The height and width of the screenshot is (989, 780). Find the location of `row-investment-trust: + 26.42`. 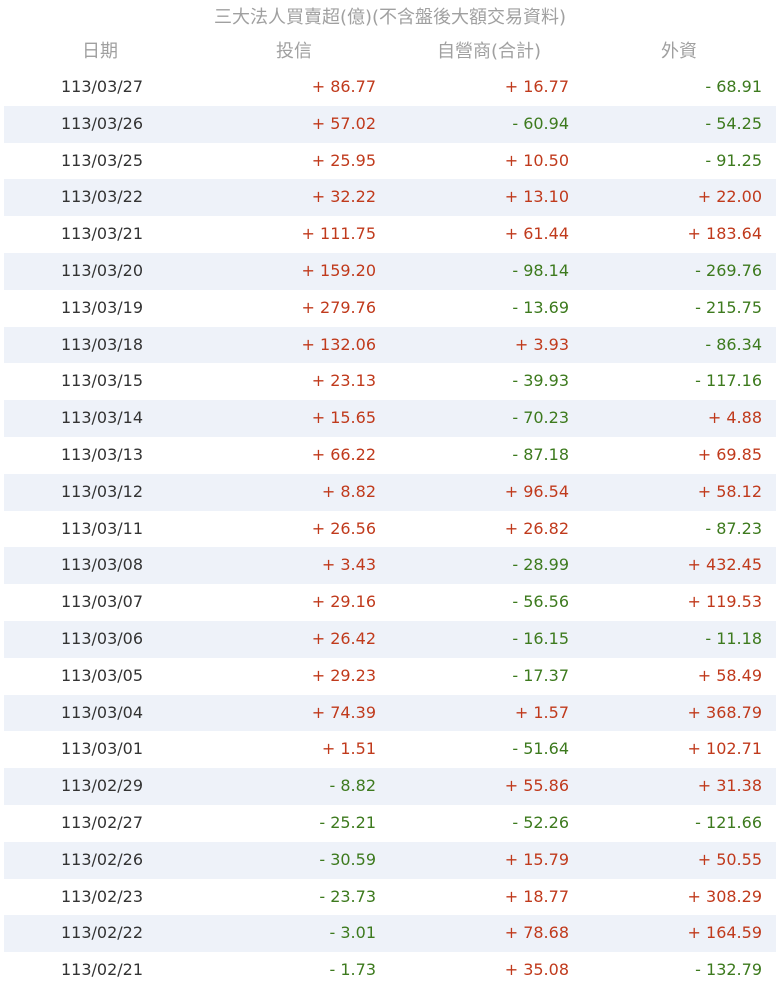

row-investment-trust: + 26.42 is located at coordinates (343, 638).